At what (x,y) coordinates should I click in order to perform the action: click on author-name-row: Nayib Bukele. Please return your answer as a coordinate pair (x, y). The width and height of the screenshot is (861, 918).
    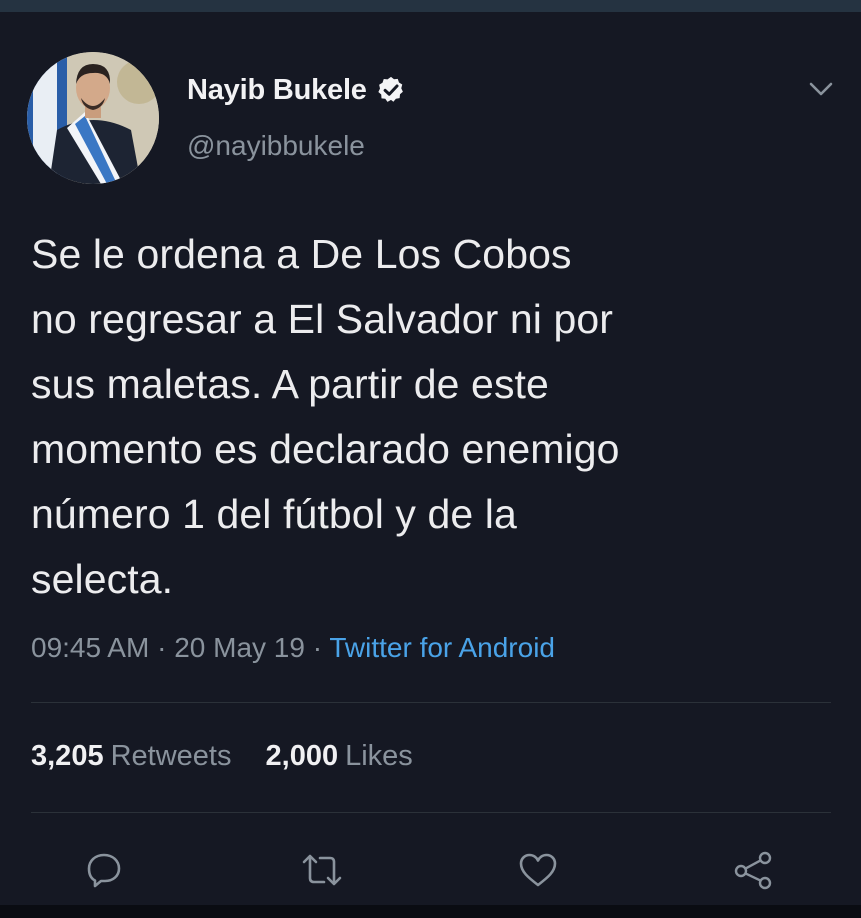
    Looking at the image, I should click on (296, 90).